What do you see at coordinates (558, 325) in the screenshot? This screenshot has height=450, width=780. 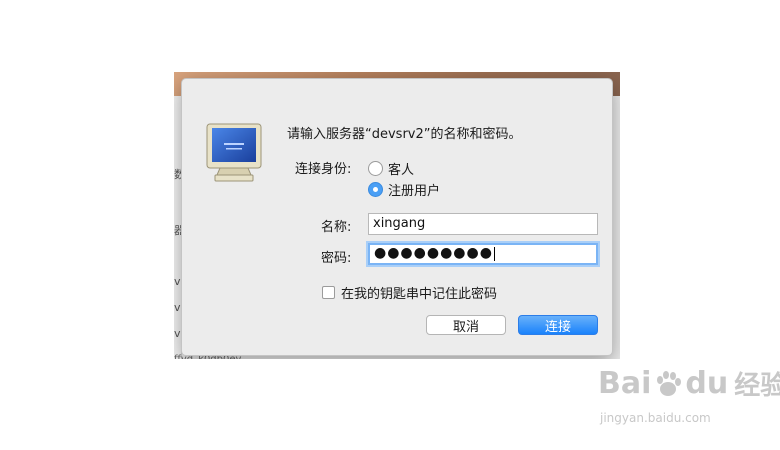 I see `connect-button: 连接` at bounding box center [558, 325].